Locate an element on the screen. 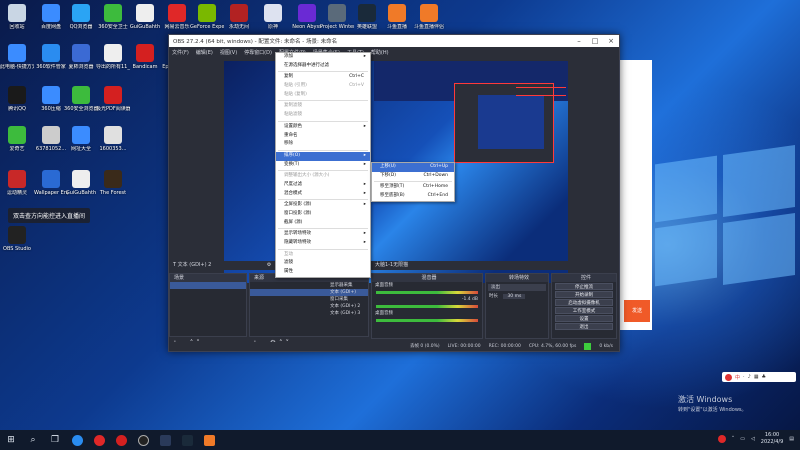  menu-item: 截屏 (源) is located at coordinates (323, 223).